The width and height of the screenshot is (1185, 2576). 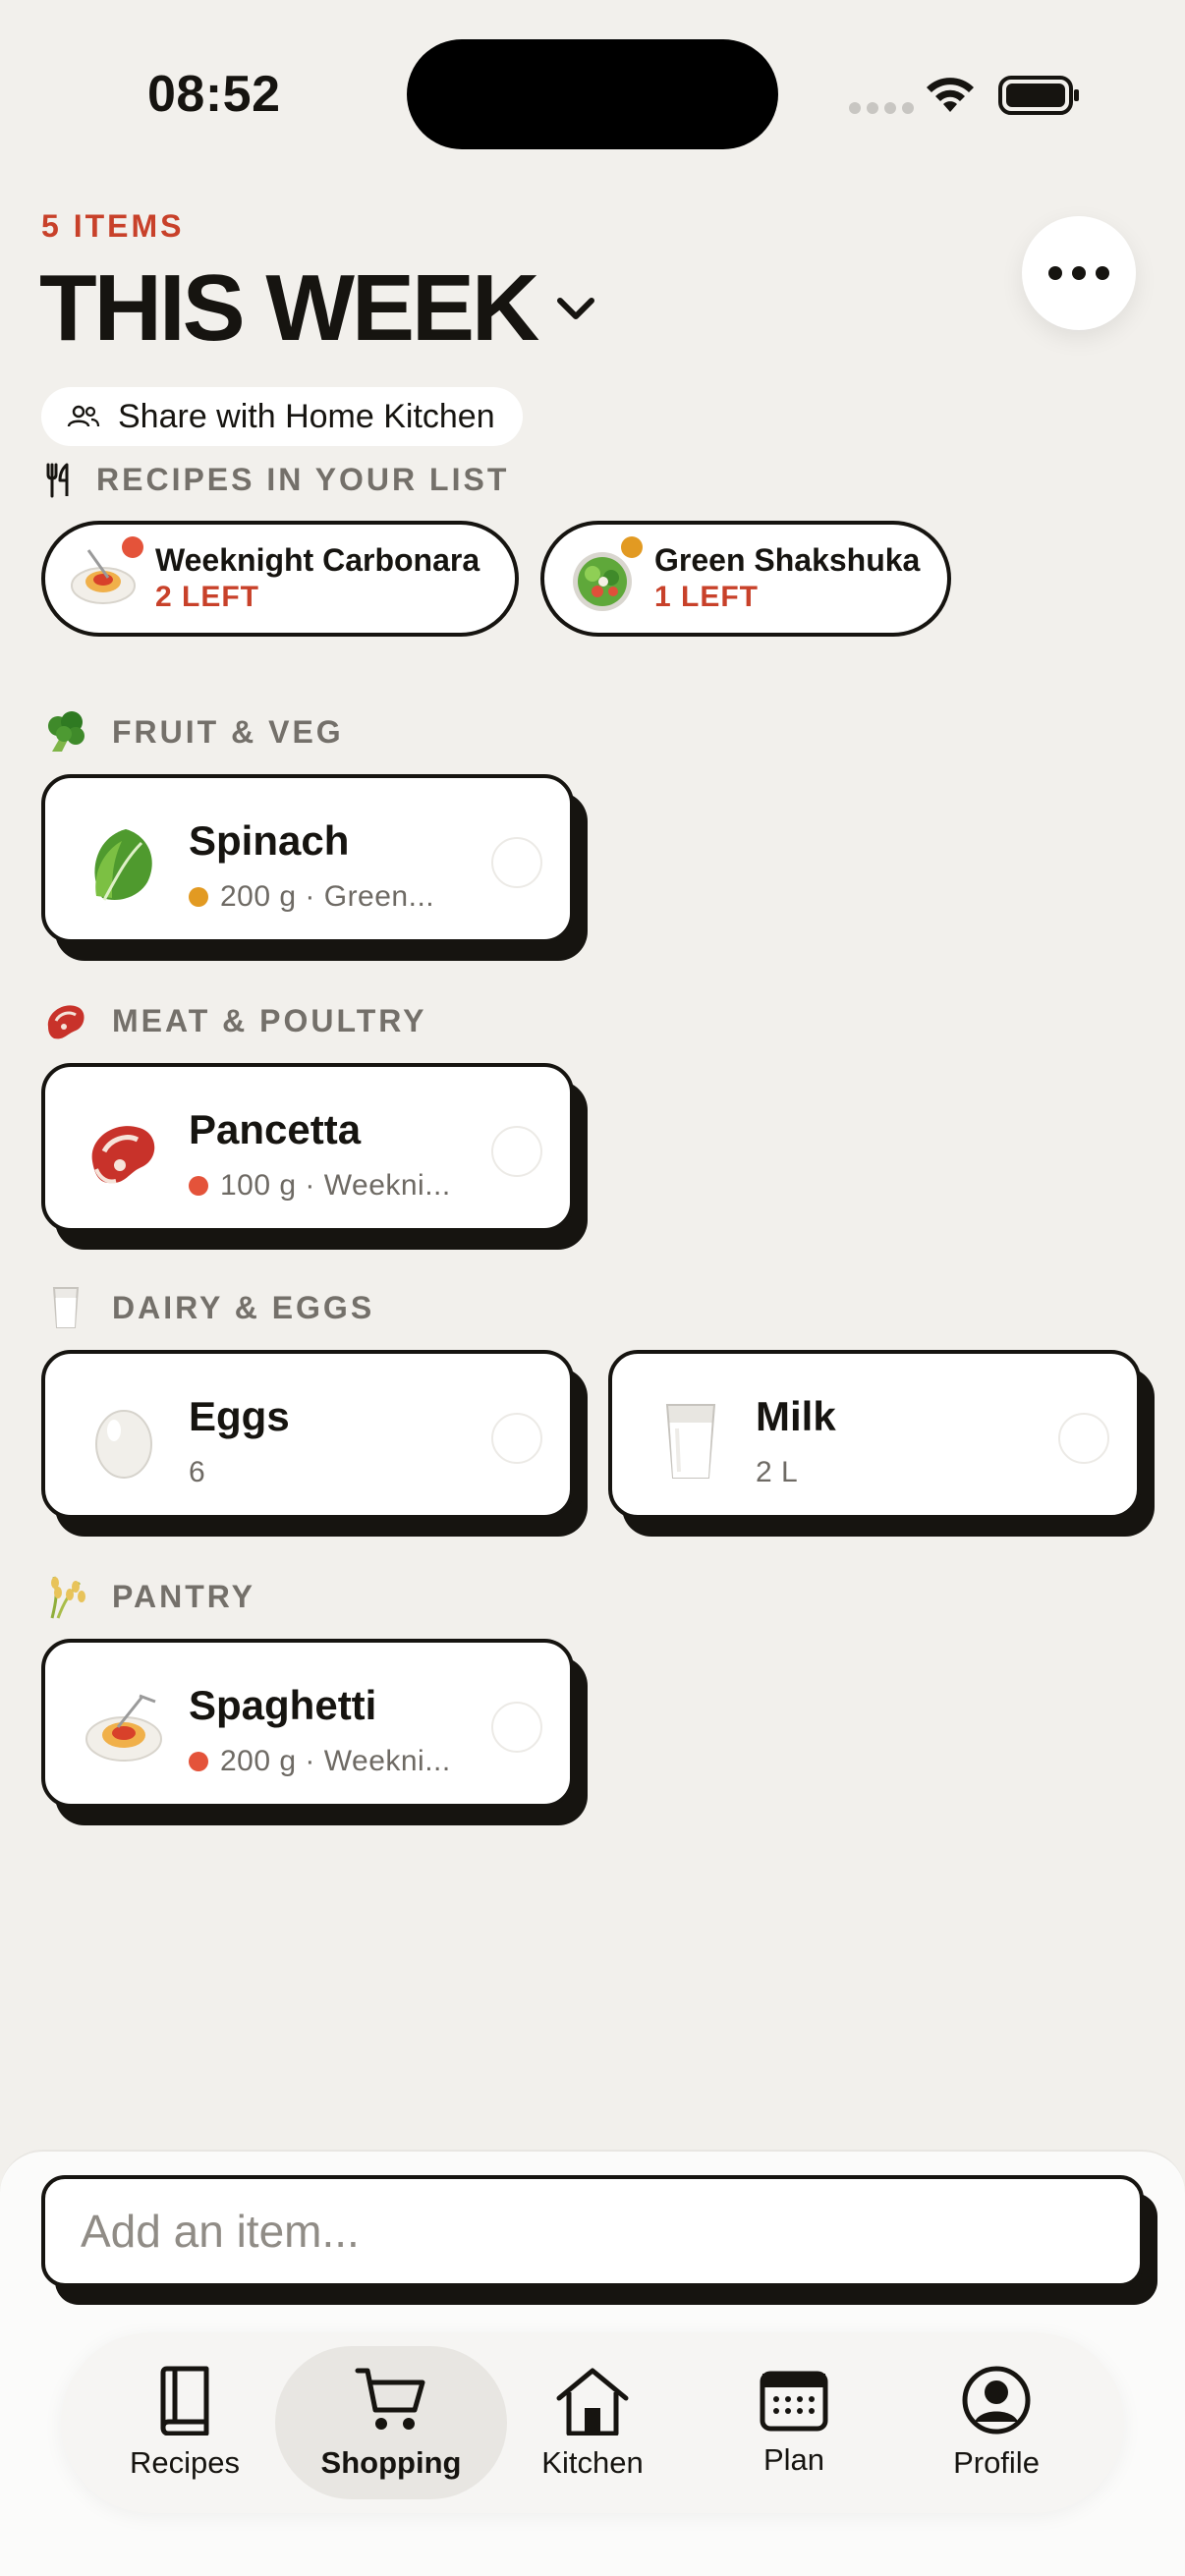 I want to click on recipe-name: Green Shakshuka, so click(x=788, y=560).